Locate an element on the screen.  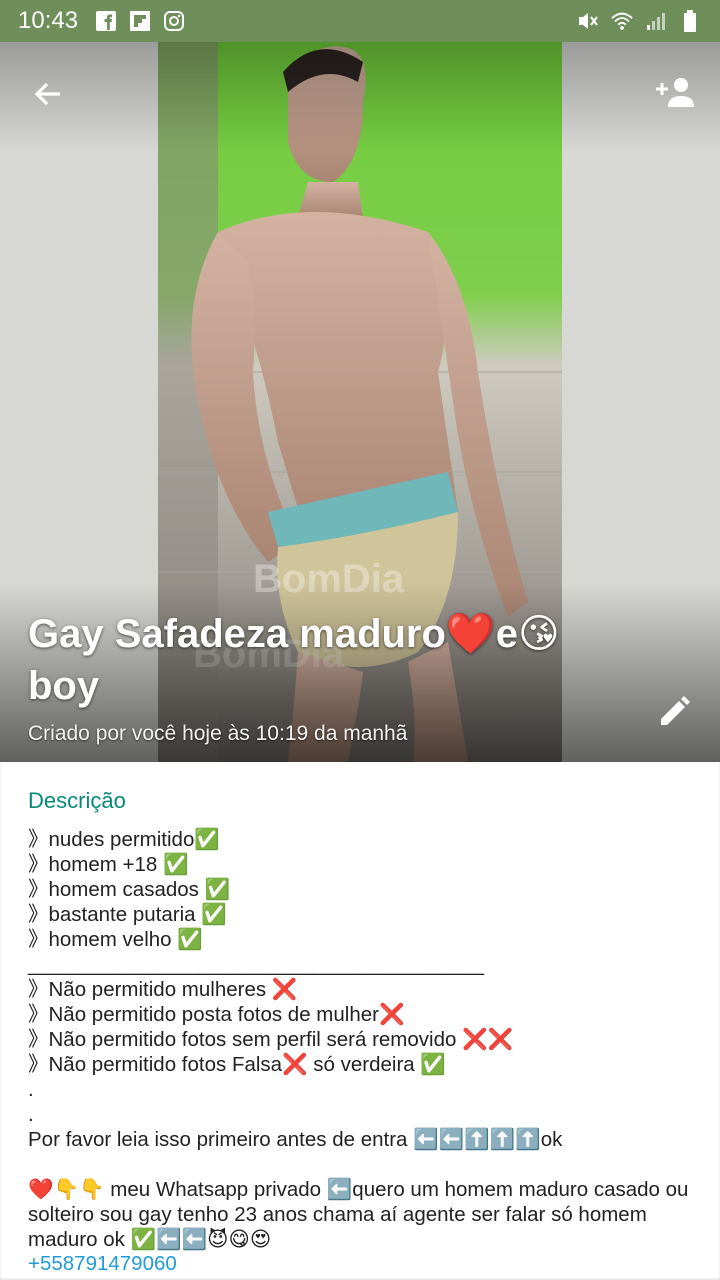
add-participant-button is located at coordinates (675, 92).